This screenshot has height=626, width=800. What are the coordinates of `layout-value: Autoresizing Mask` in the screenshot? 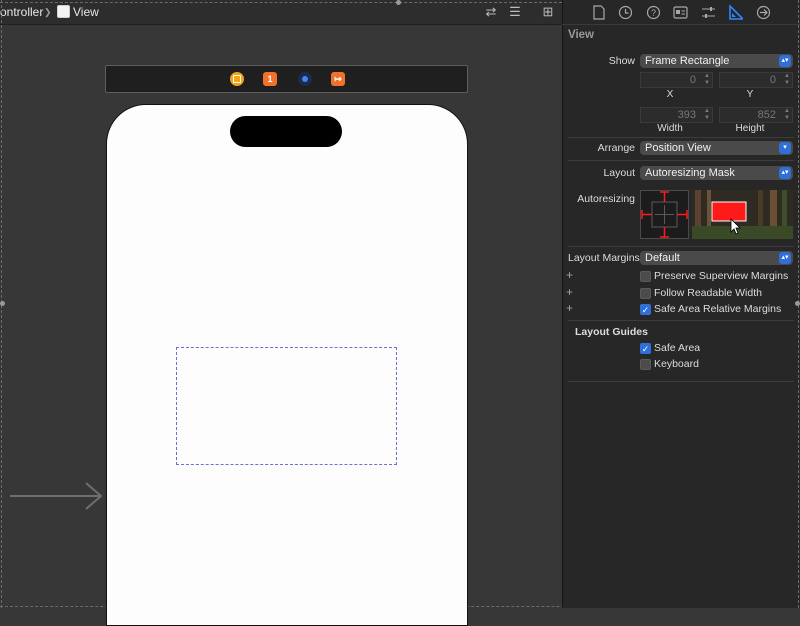 It's located at (690, 173).